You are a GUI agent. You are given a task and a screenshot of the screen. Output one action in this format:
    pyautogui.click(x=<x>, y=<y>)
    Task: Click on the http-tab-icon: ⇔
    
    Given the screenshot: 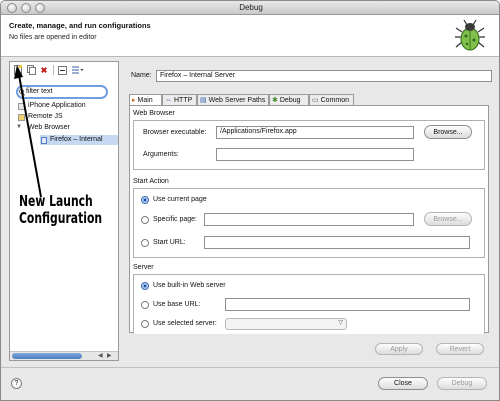 What is the action you would take?
    pyautogui.click(x=168, y=100)
    